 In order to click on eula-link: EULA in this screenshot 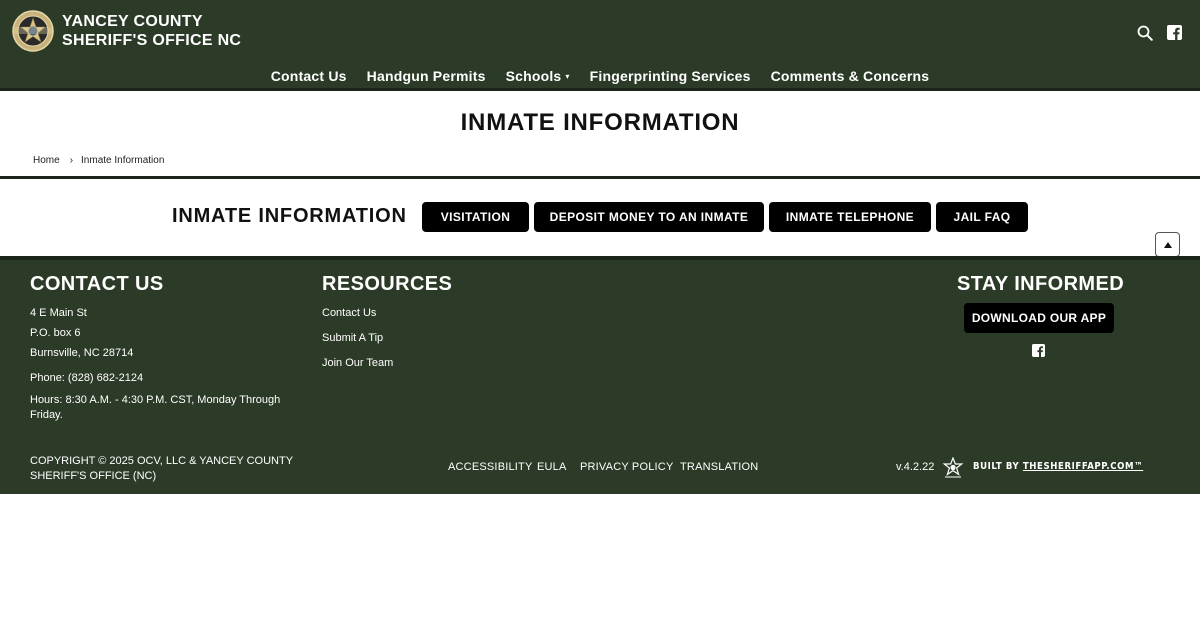, I will do `click(552, 467)`.